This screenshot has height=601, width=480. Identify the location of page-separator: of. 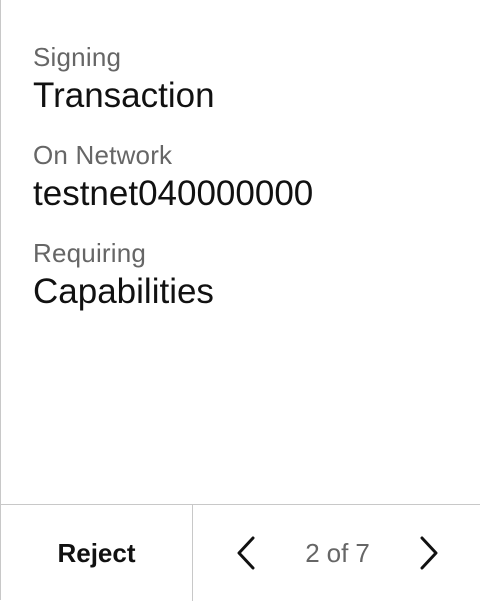
(337, 552).